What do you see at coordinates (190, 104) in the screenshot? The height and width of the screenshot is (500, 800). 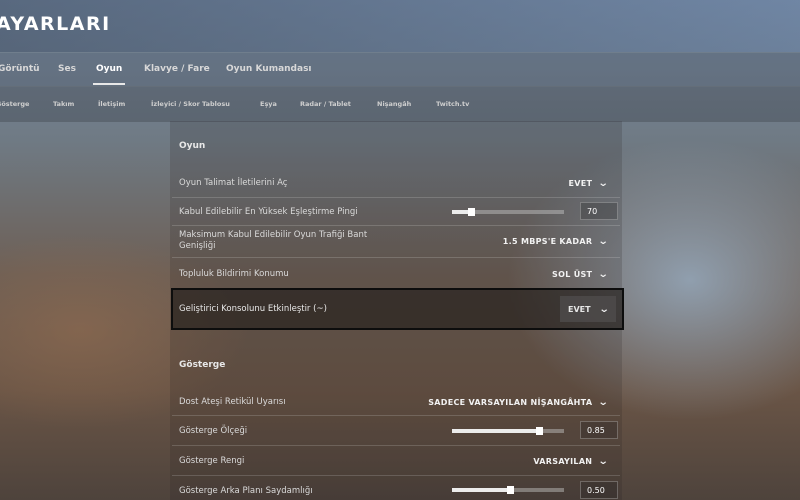 I see `subtab-izleyici-skor: İzleyici / Skor Tablosu` at bounding box center [190, 104].